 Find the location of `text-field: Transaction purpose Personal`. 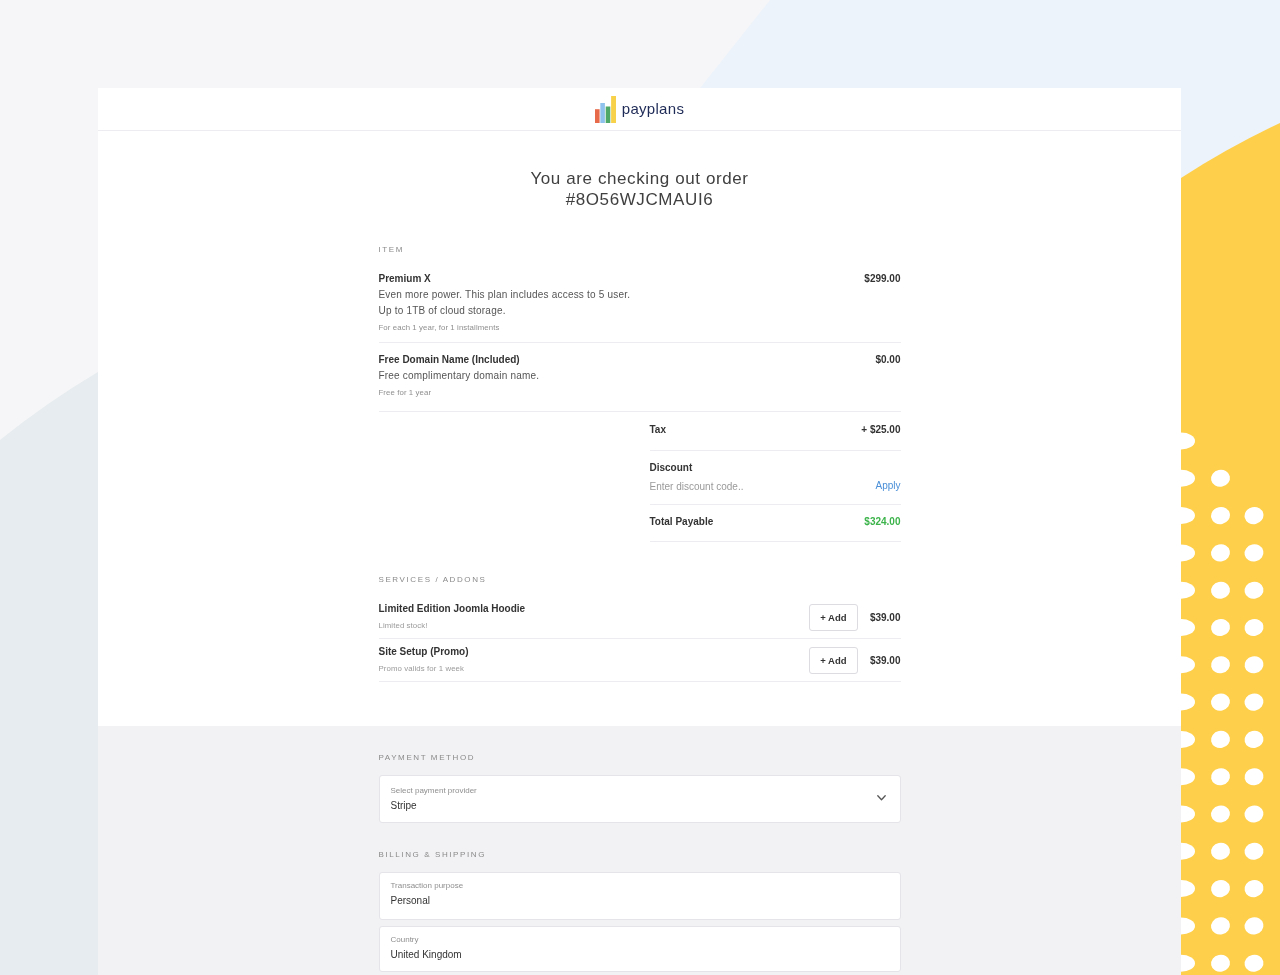

text-field: Transaction purpose Personal is located at coordinates (639, 896).